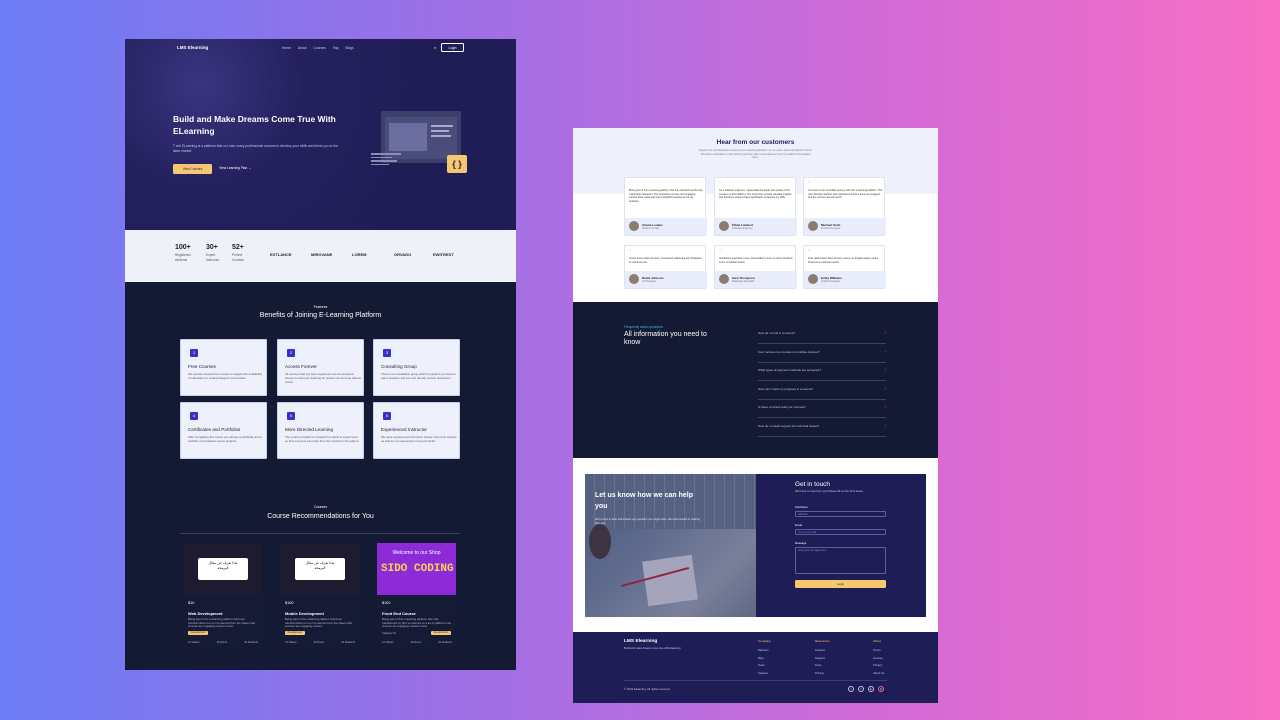  I want to click on course-title: Front End Course, so click(399, 613).